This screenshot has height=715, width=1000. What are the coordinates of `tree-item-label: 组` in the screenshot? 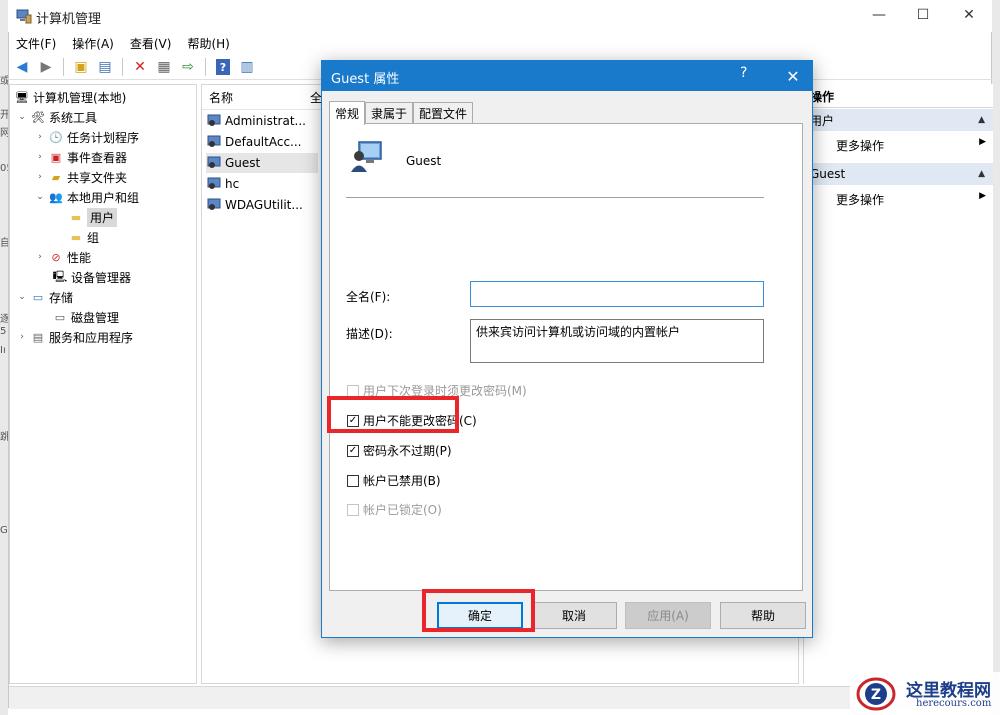 It's located at (93, 237).